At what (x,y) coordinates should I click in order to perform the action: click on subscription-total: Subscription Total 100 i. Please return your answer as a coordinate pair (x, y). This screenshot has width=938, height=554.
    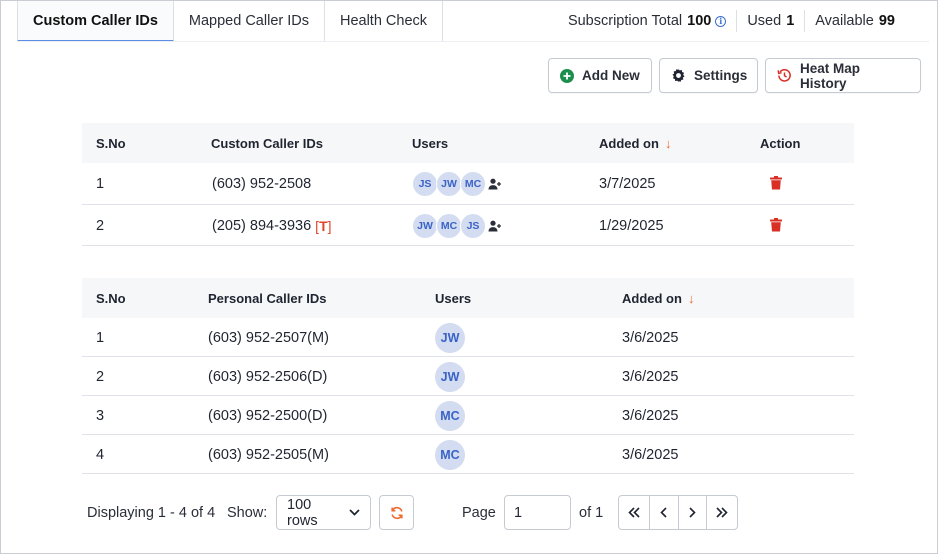
    Looking at the image, I should click on (652, 21).